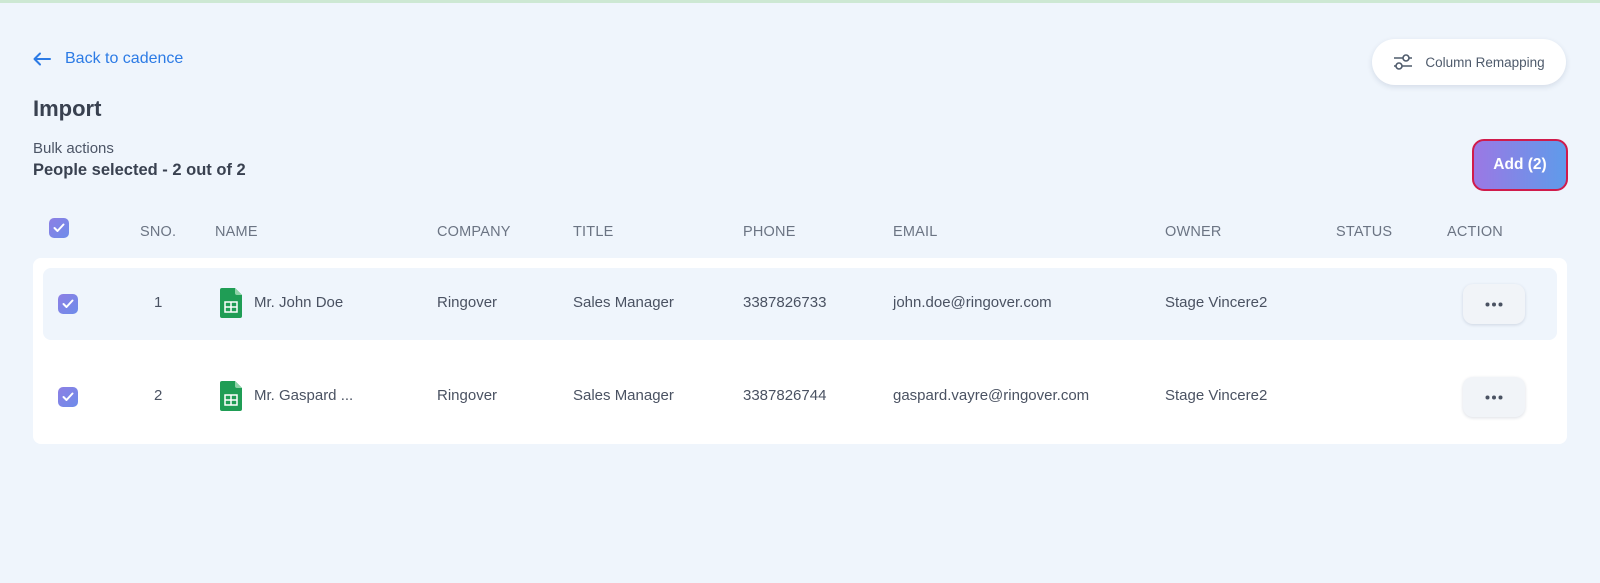 Image resolution: width=1600 pixels, height=583 pixels. What do you see at coordinates (593, 232) in the screenshot?
I see `header-title: TITLE` at bounding box center [593, 232].